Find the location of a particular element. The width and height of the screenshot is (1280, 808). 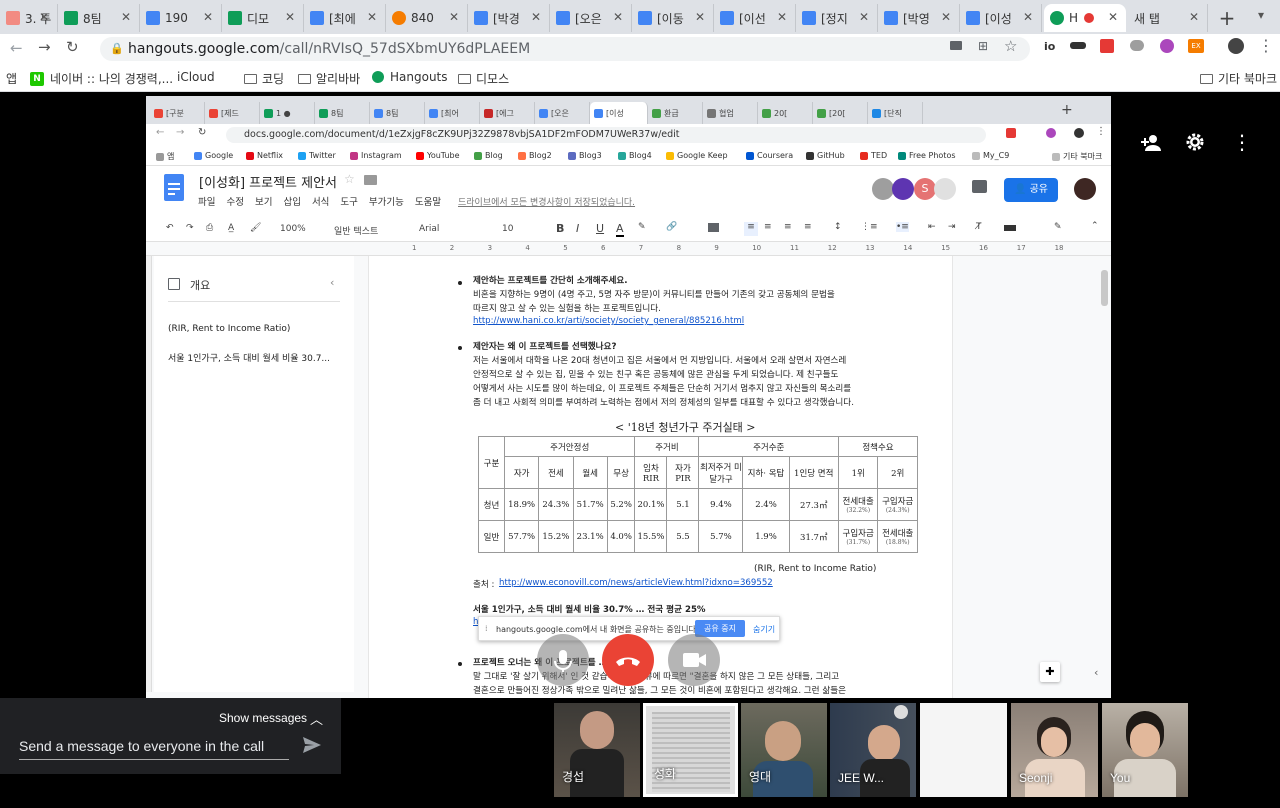

hang-up-icon is located at coordinates (628, 661).